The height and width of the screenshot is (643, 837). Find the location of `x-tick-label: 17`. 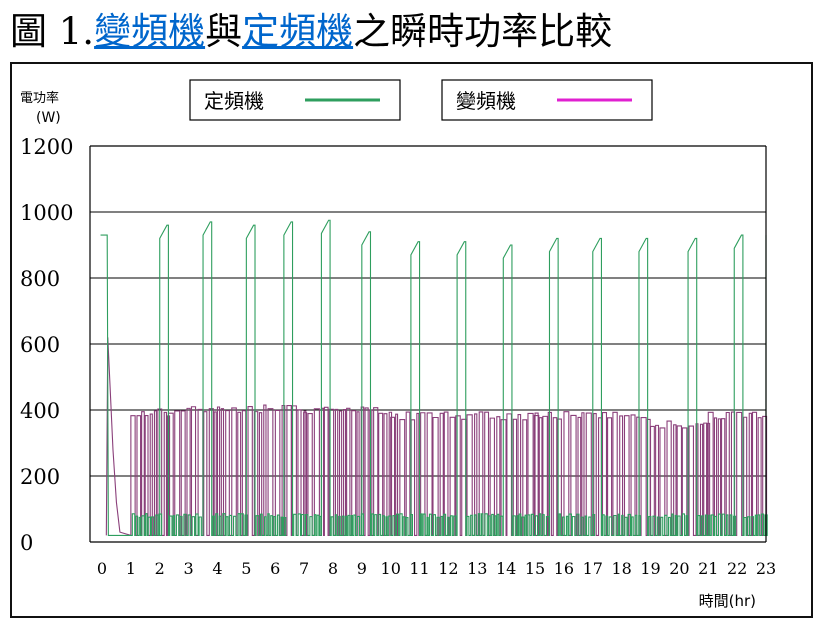

x-tick-label: 17 is located at coordinates (593, 568).